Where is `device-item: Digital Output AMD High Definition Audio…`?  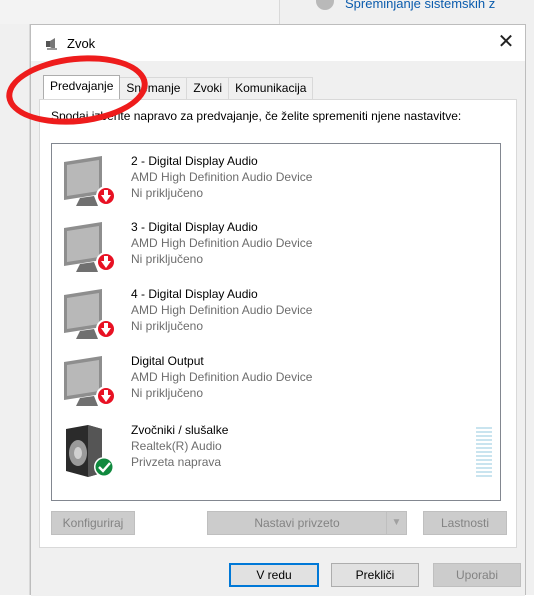
device-item: Digital Output AMD High Definition Audio… is located at coordinates (276, 381).